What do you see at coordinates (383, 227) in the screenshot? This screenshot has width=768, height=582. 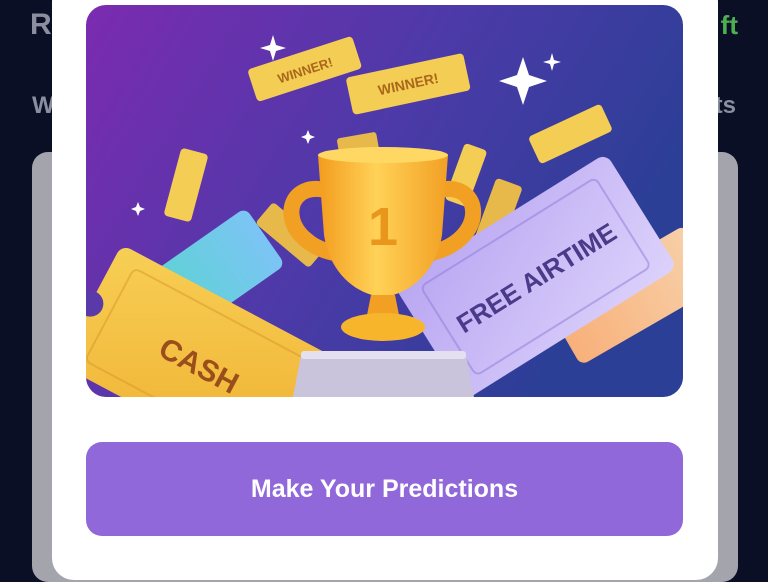 I see `trophy-number: 1` at bounding box center [383, 227].